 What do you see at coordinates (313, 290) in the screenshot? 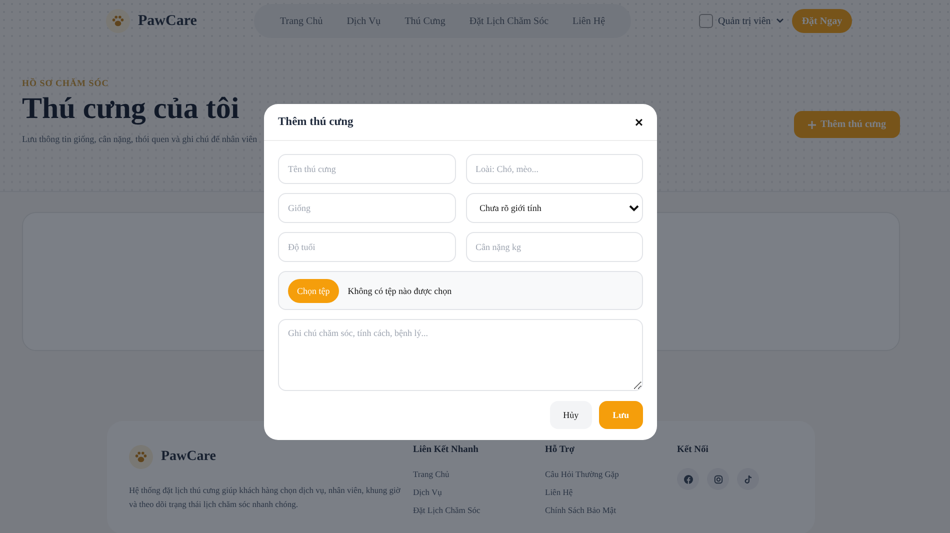
I see `choose-file-button: Chọn tệp` at bounding box center [313, 290].